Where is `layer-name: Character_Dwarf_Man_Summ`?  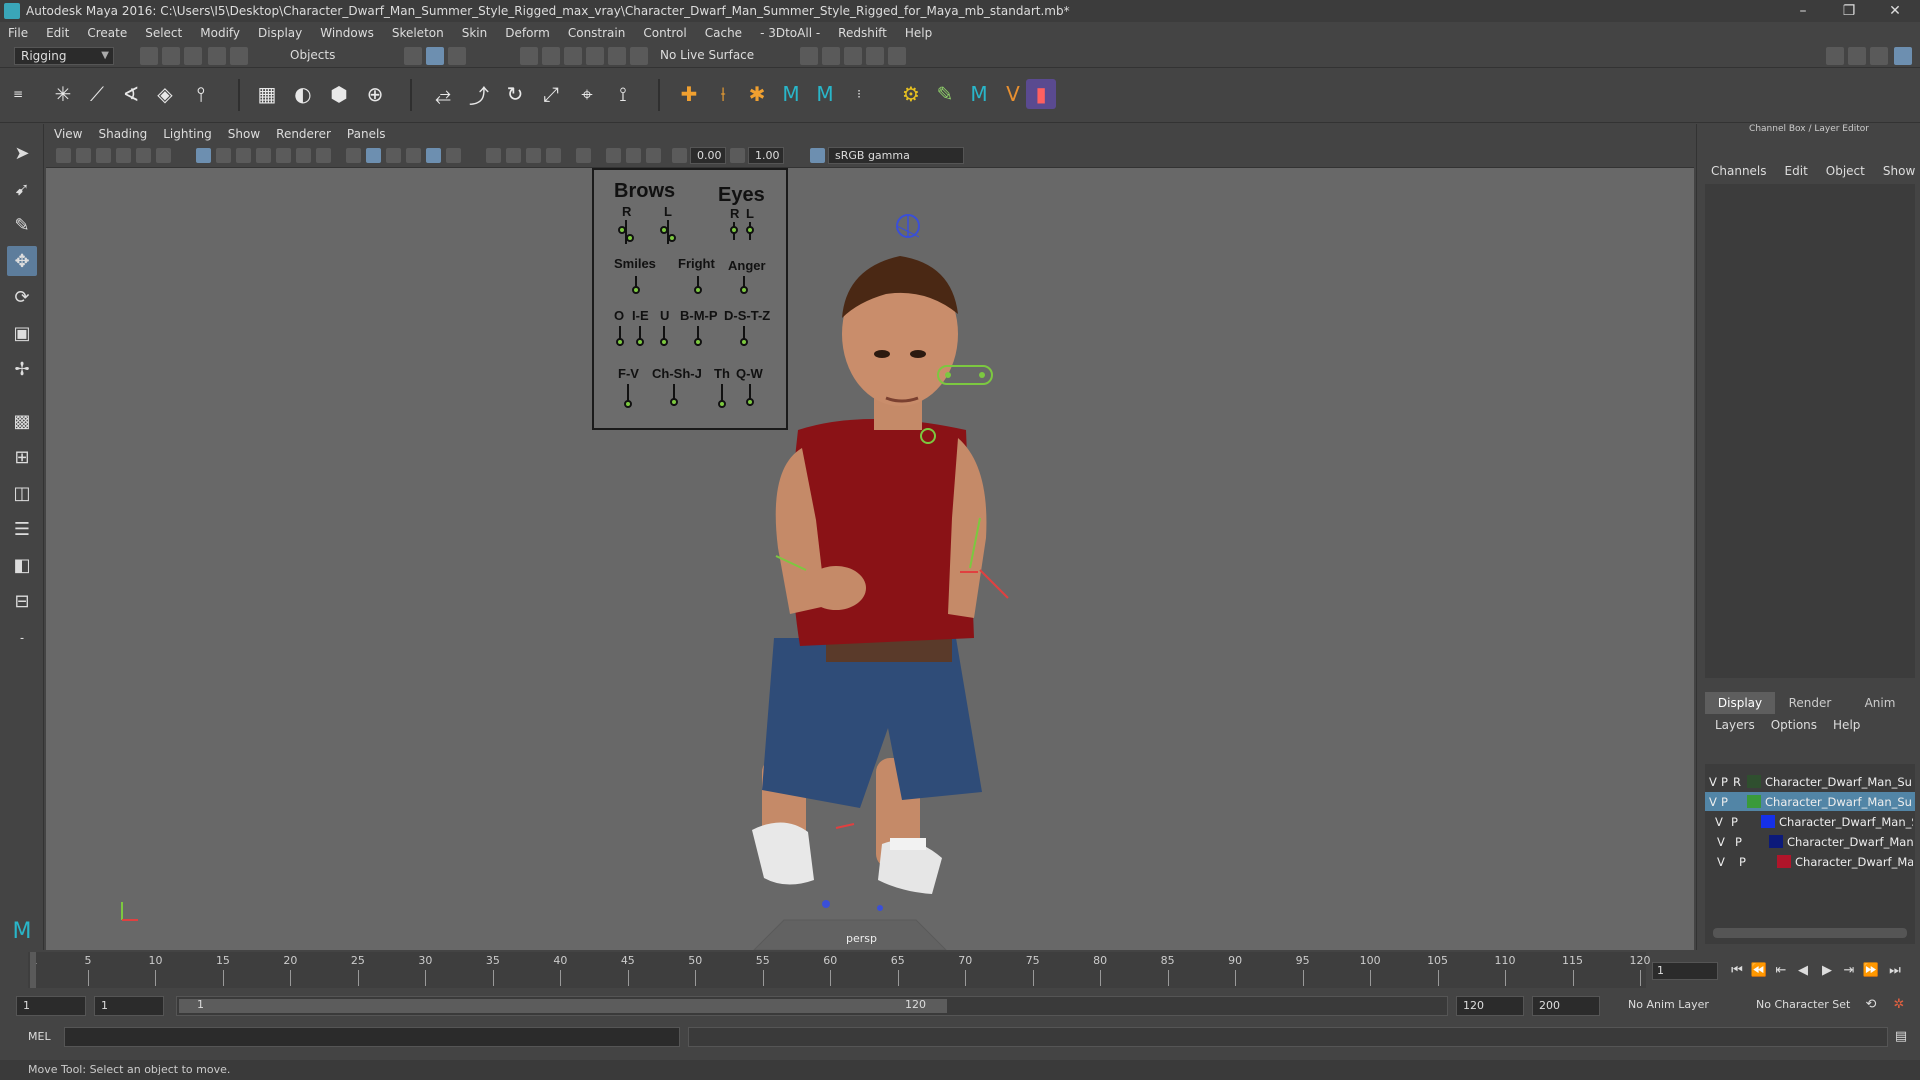
layer-name: Character_Dwarf_Man_Summ is located at coordinates (1839, 802).